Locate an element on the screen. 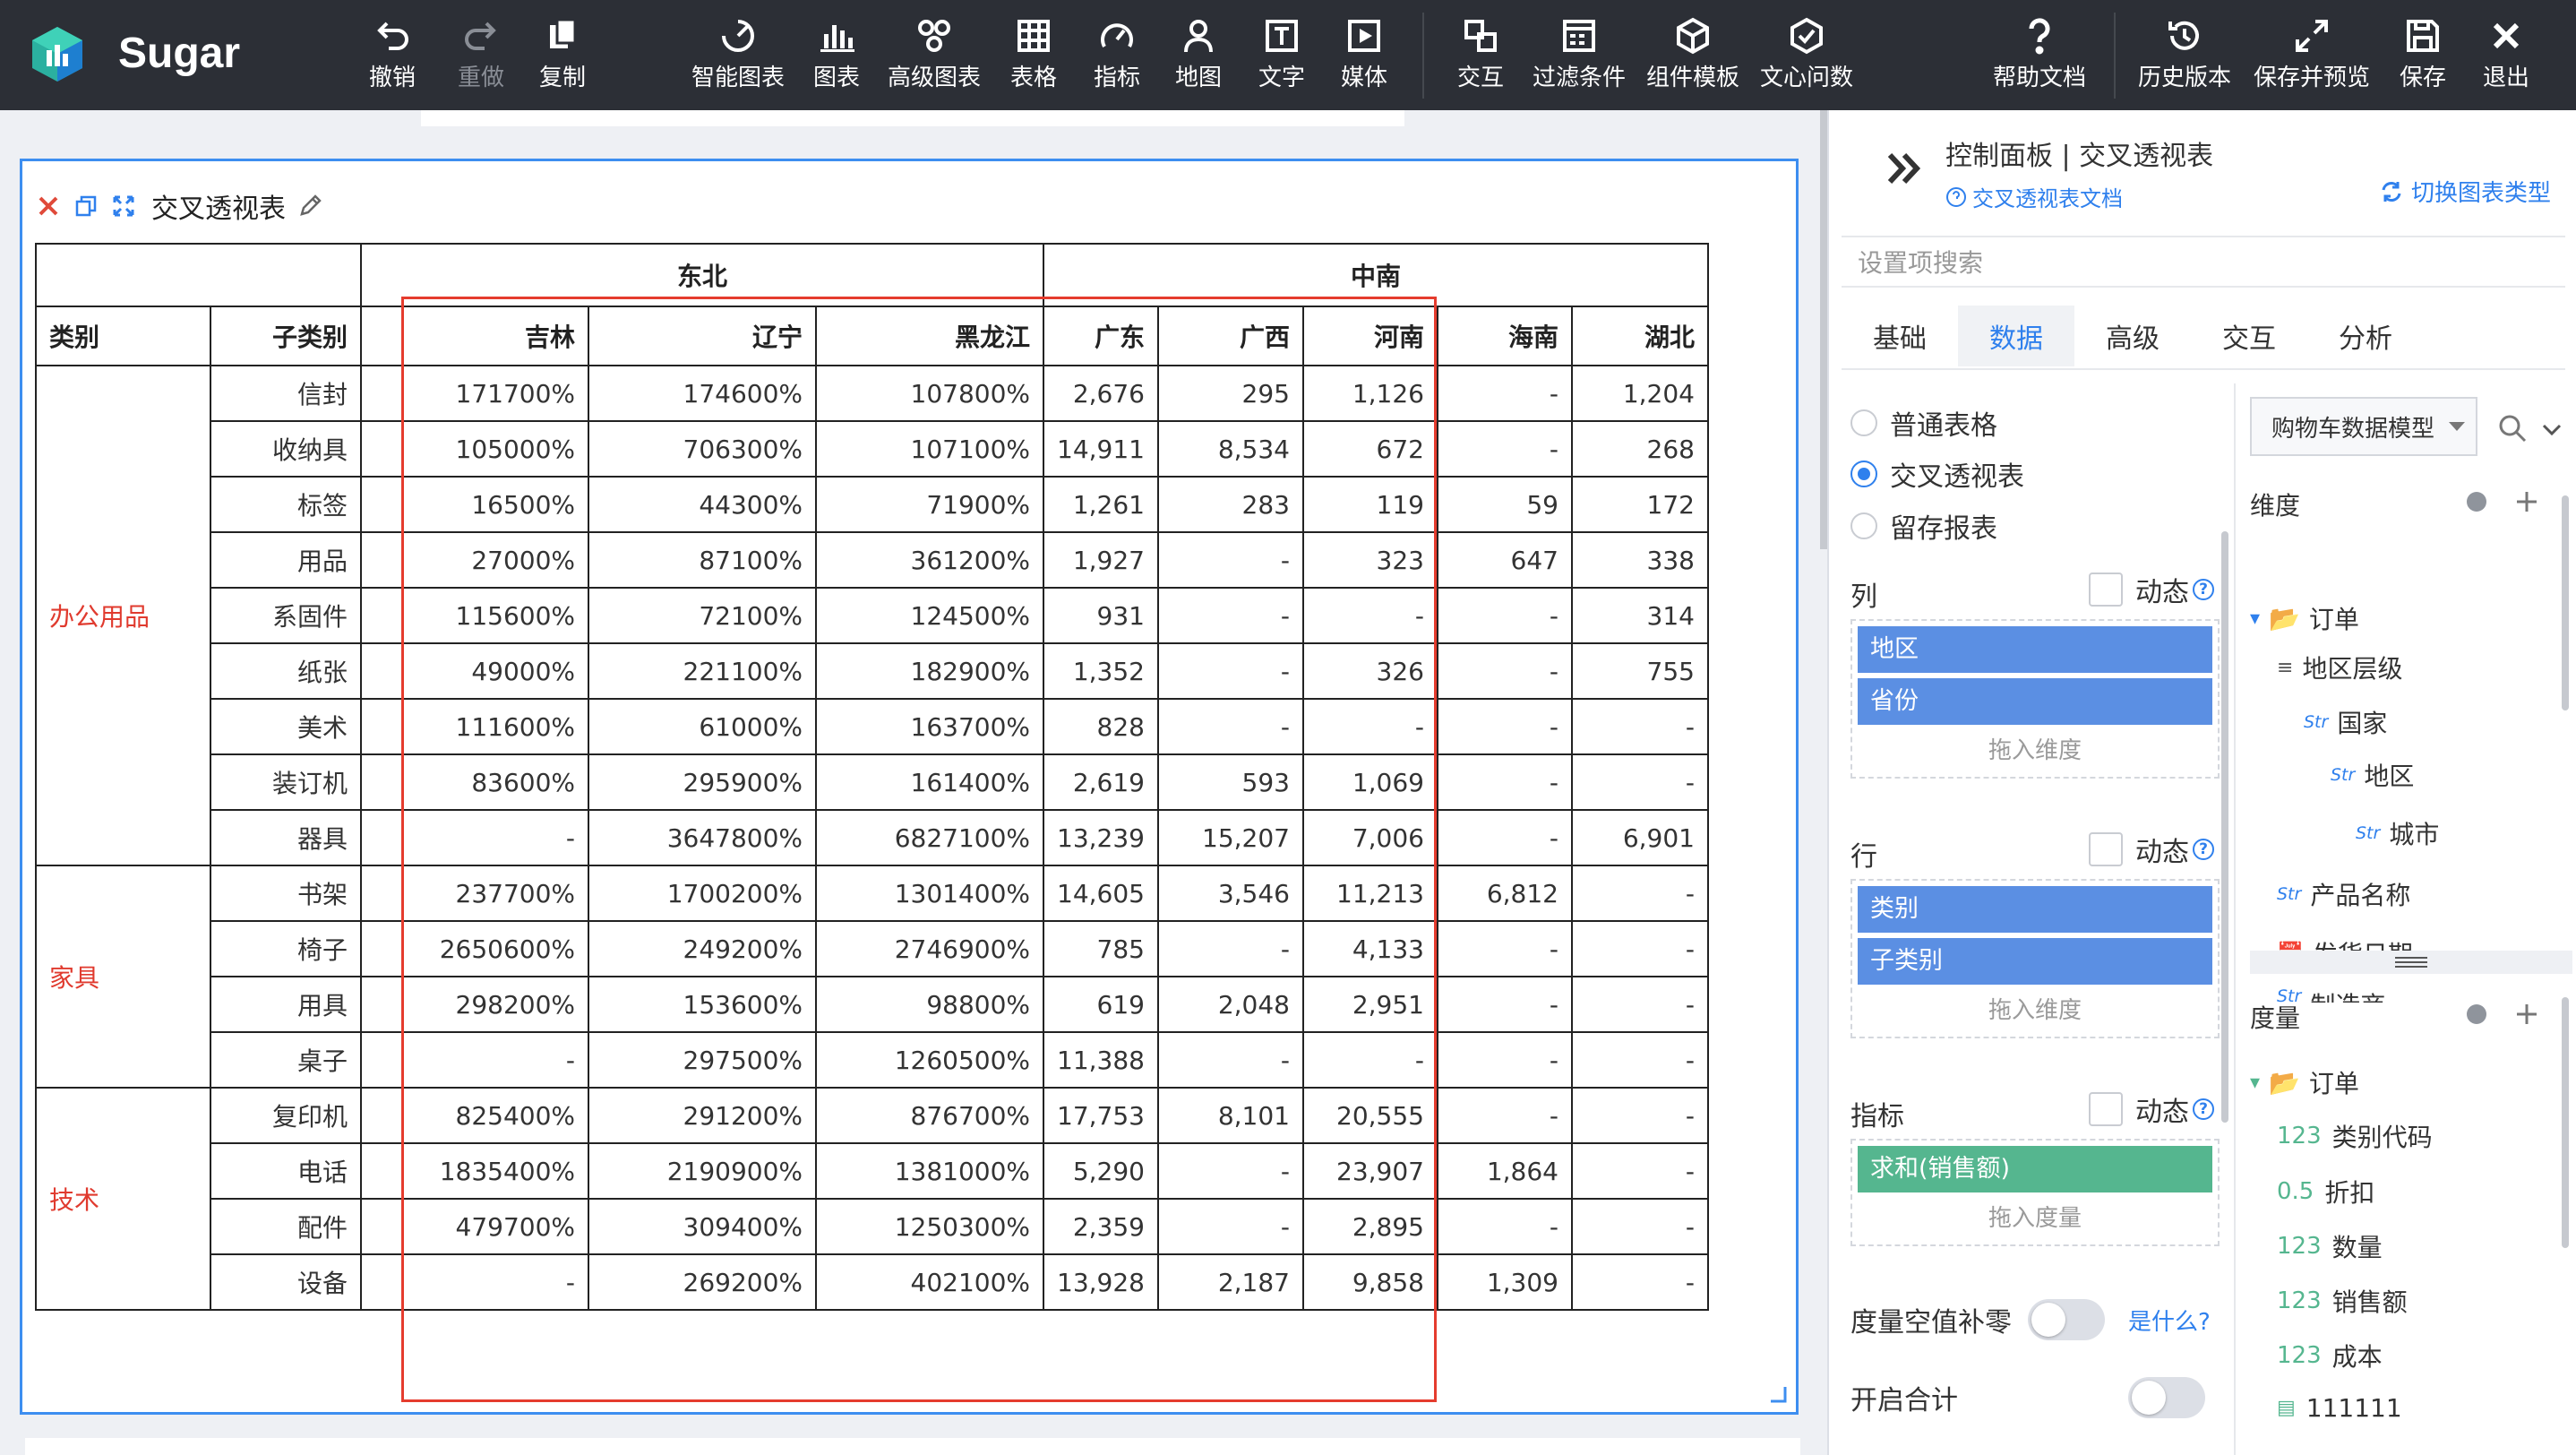  measure-field-item: 123 销售额 is located at coordinates (2342, 1301).